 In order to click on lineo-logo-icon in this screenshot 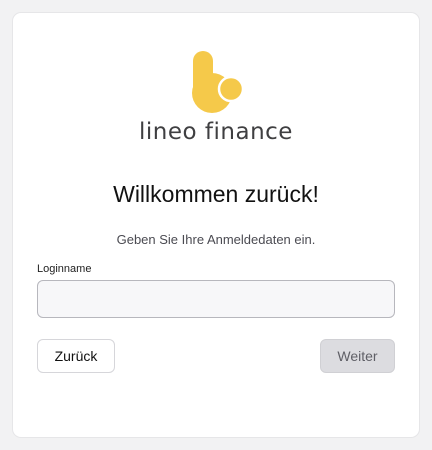, I will do `click(218, 82)`.